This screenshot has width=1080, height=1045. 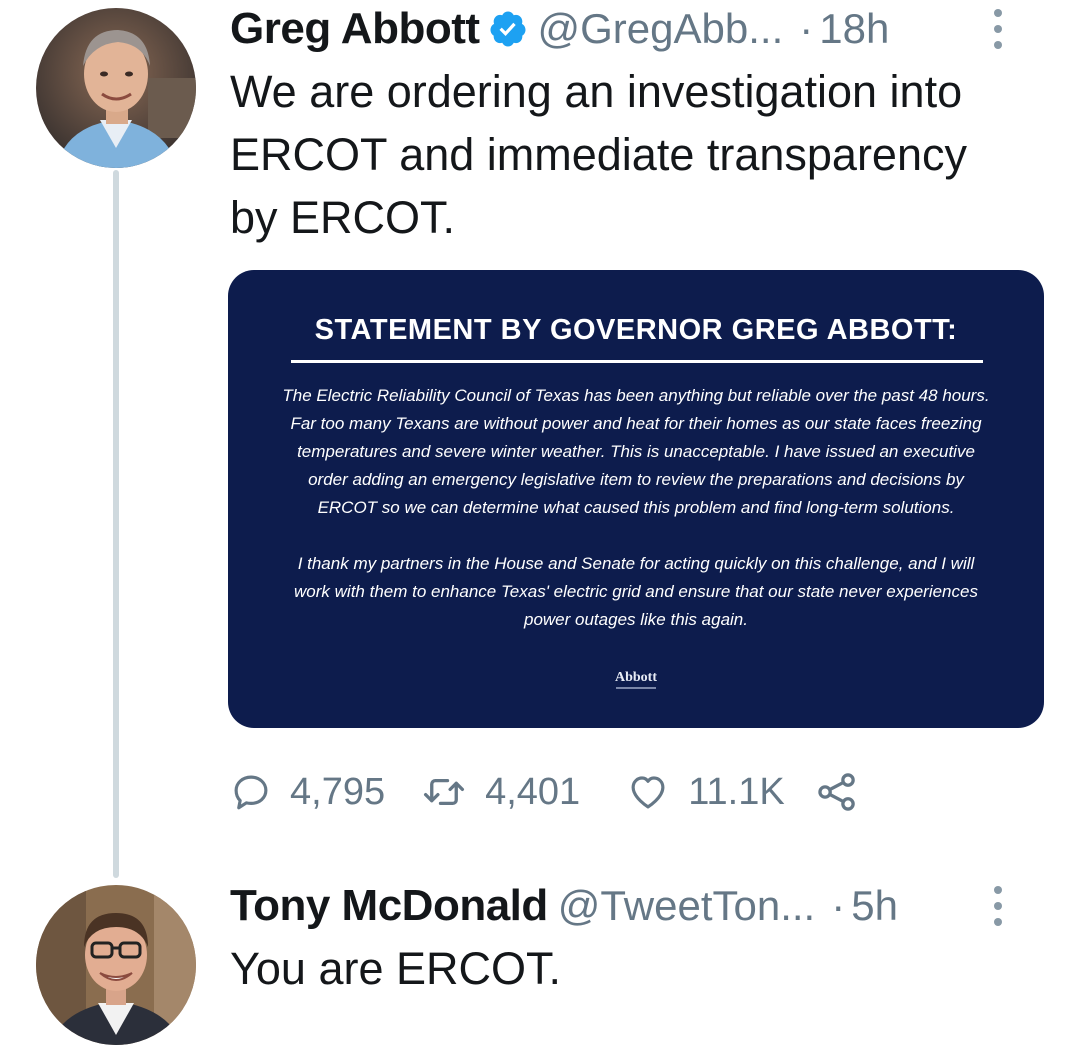 What do you see at coordinates (444, 792) in the screenshot?
I see `retweet-icon` at bounding box center [444, 792].